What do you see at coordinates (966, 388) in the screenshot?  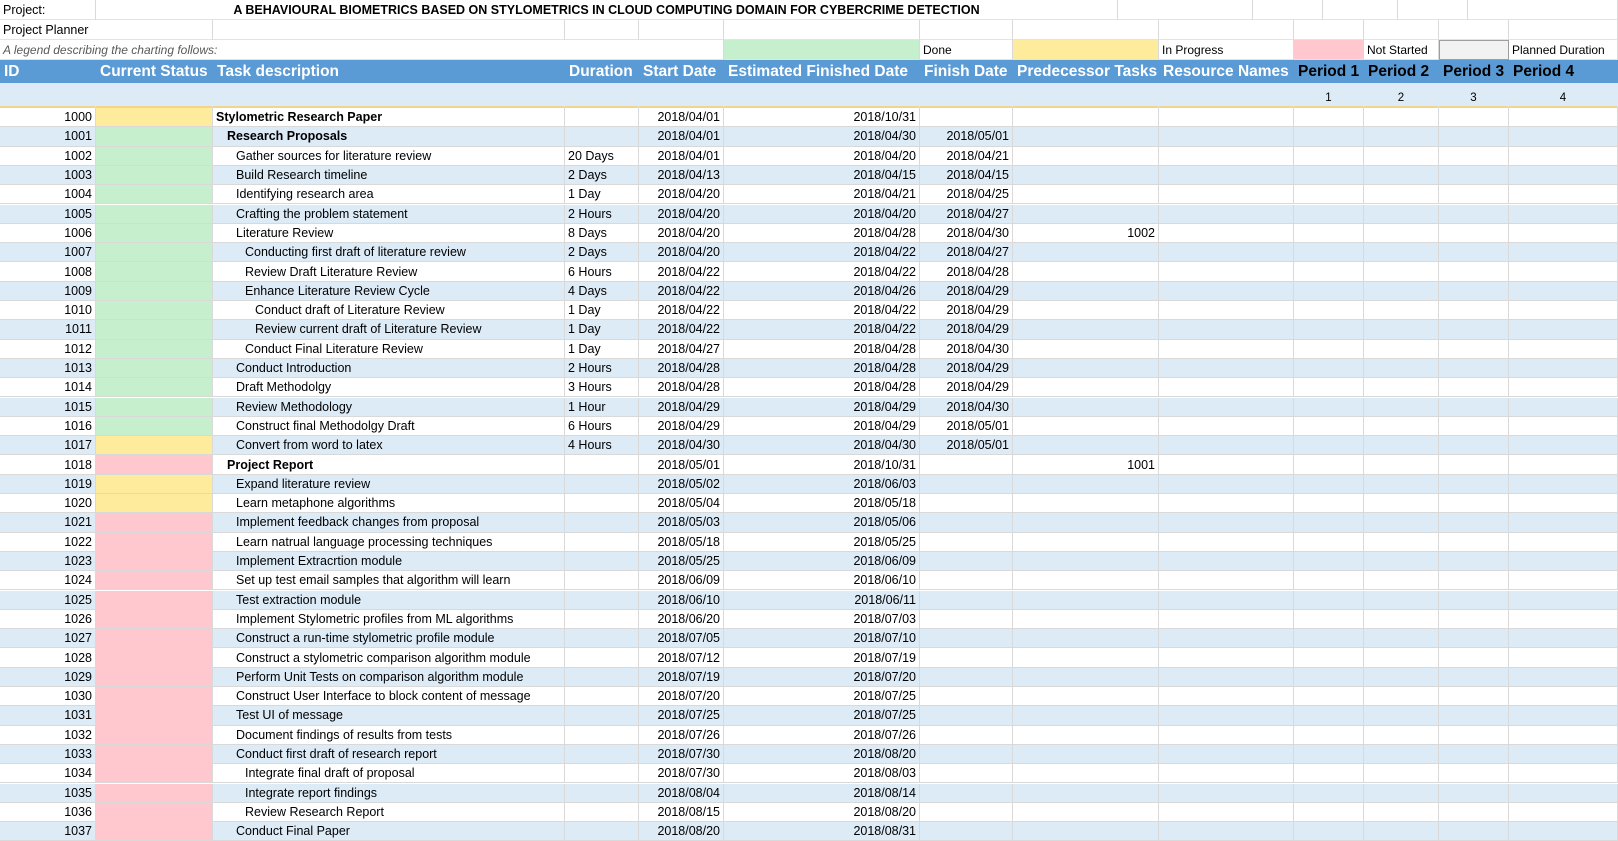 I see `finish-date-cell: 2018/04/29` at bounding box center [966, 388].